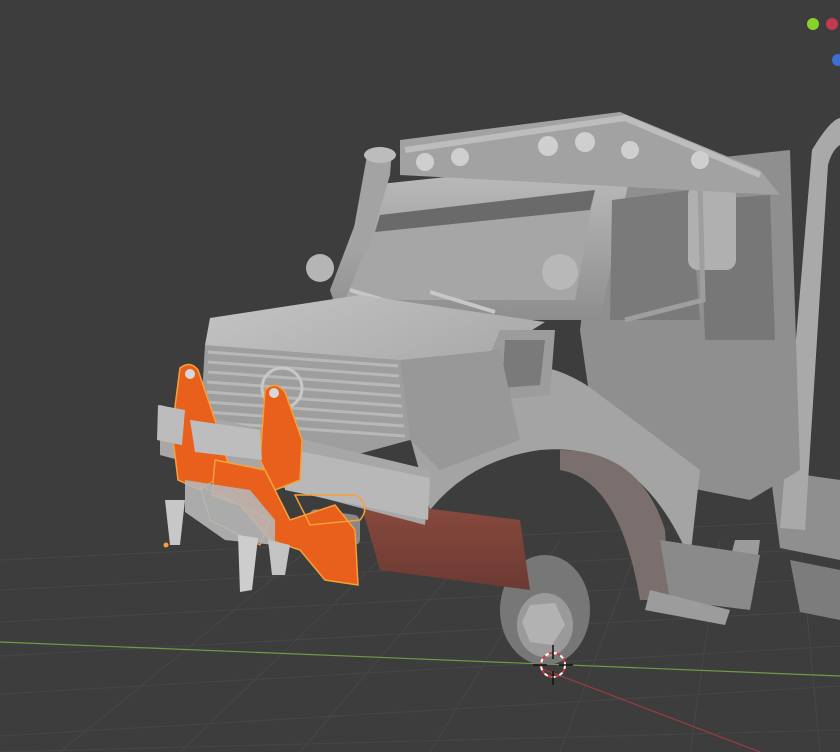 The width and height of the screenshot is (840, 752). I want to click on gizmo-x-axis-icon, so click(832, 24).